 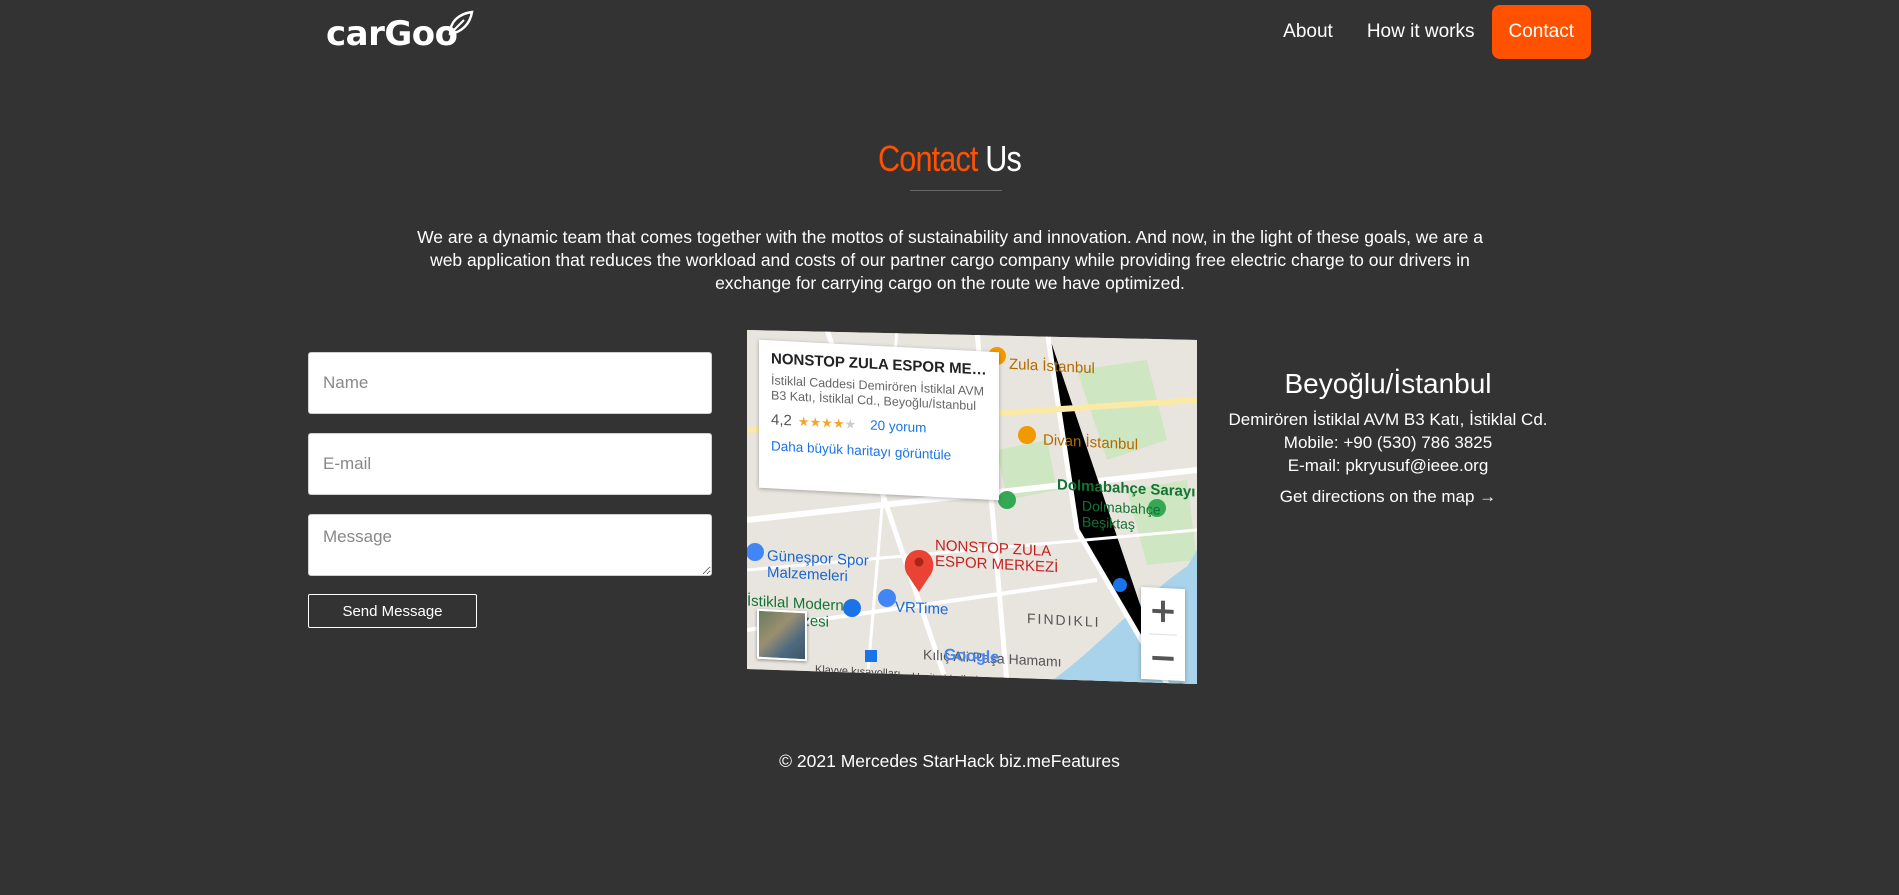 What do you see at coordinates (827, 422) in the screenshot?
I see `star-rating-icon: ★★★★★` at bounding box center [827, 422].